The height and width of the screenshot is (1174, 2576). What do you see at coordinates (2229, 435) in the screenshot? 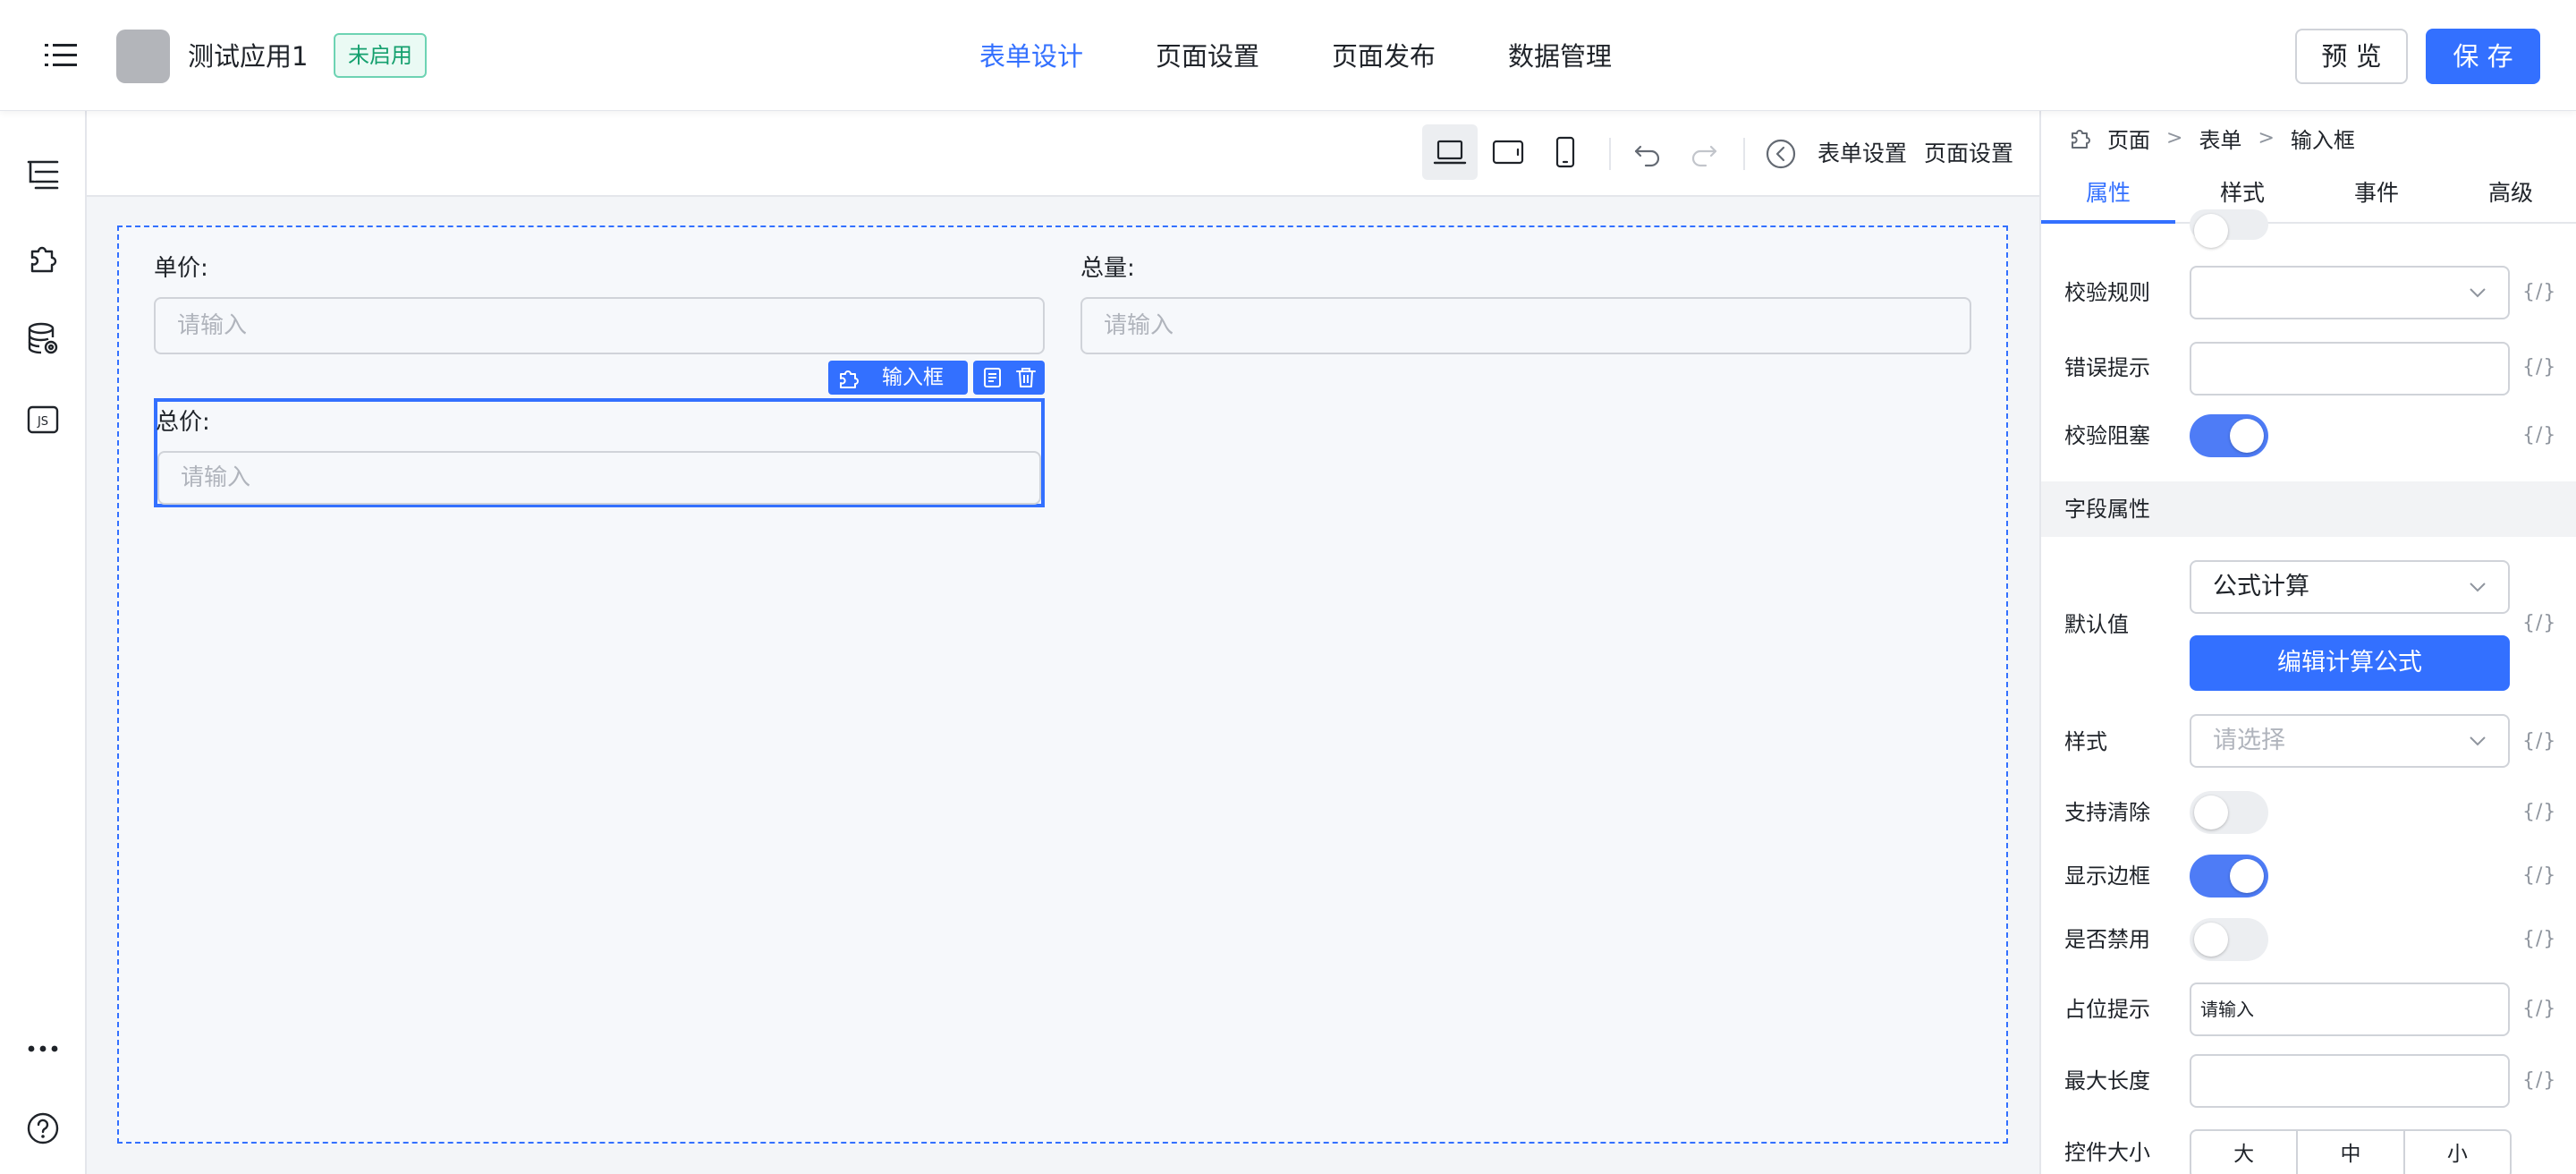
I see `validation-block-toggle` at bounding box center [2229, 435].